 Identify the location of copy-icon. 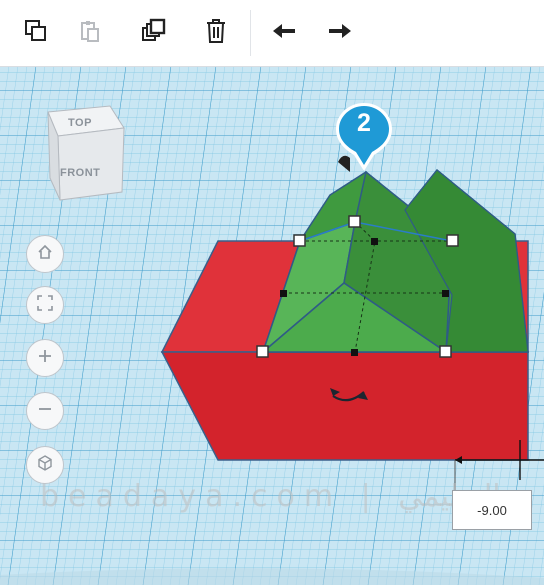
(36, 33).